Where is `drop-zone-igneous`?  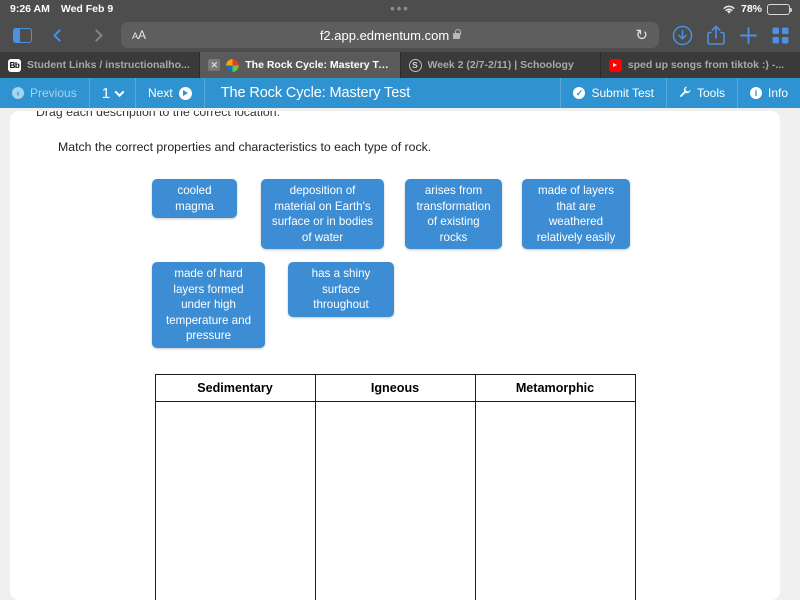
drop-zone-igneous is located at coordinates (395, 500).